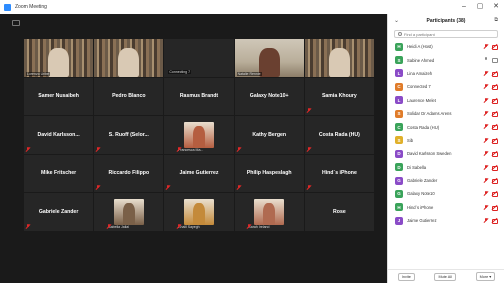 Image resolution: width=504 pixels, height=283 pixels. What do you see at coordinates (446, 59) in the screenshot?
I see `participant-row: S Sabine Ahmed` at bounding box center [446, 59].